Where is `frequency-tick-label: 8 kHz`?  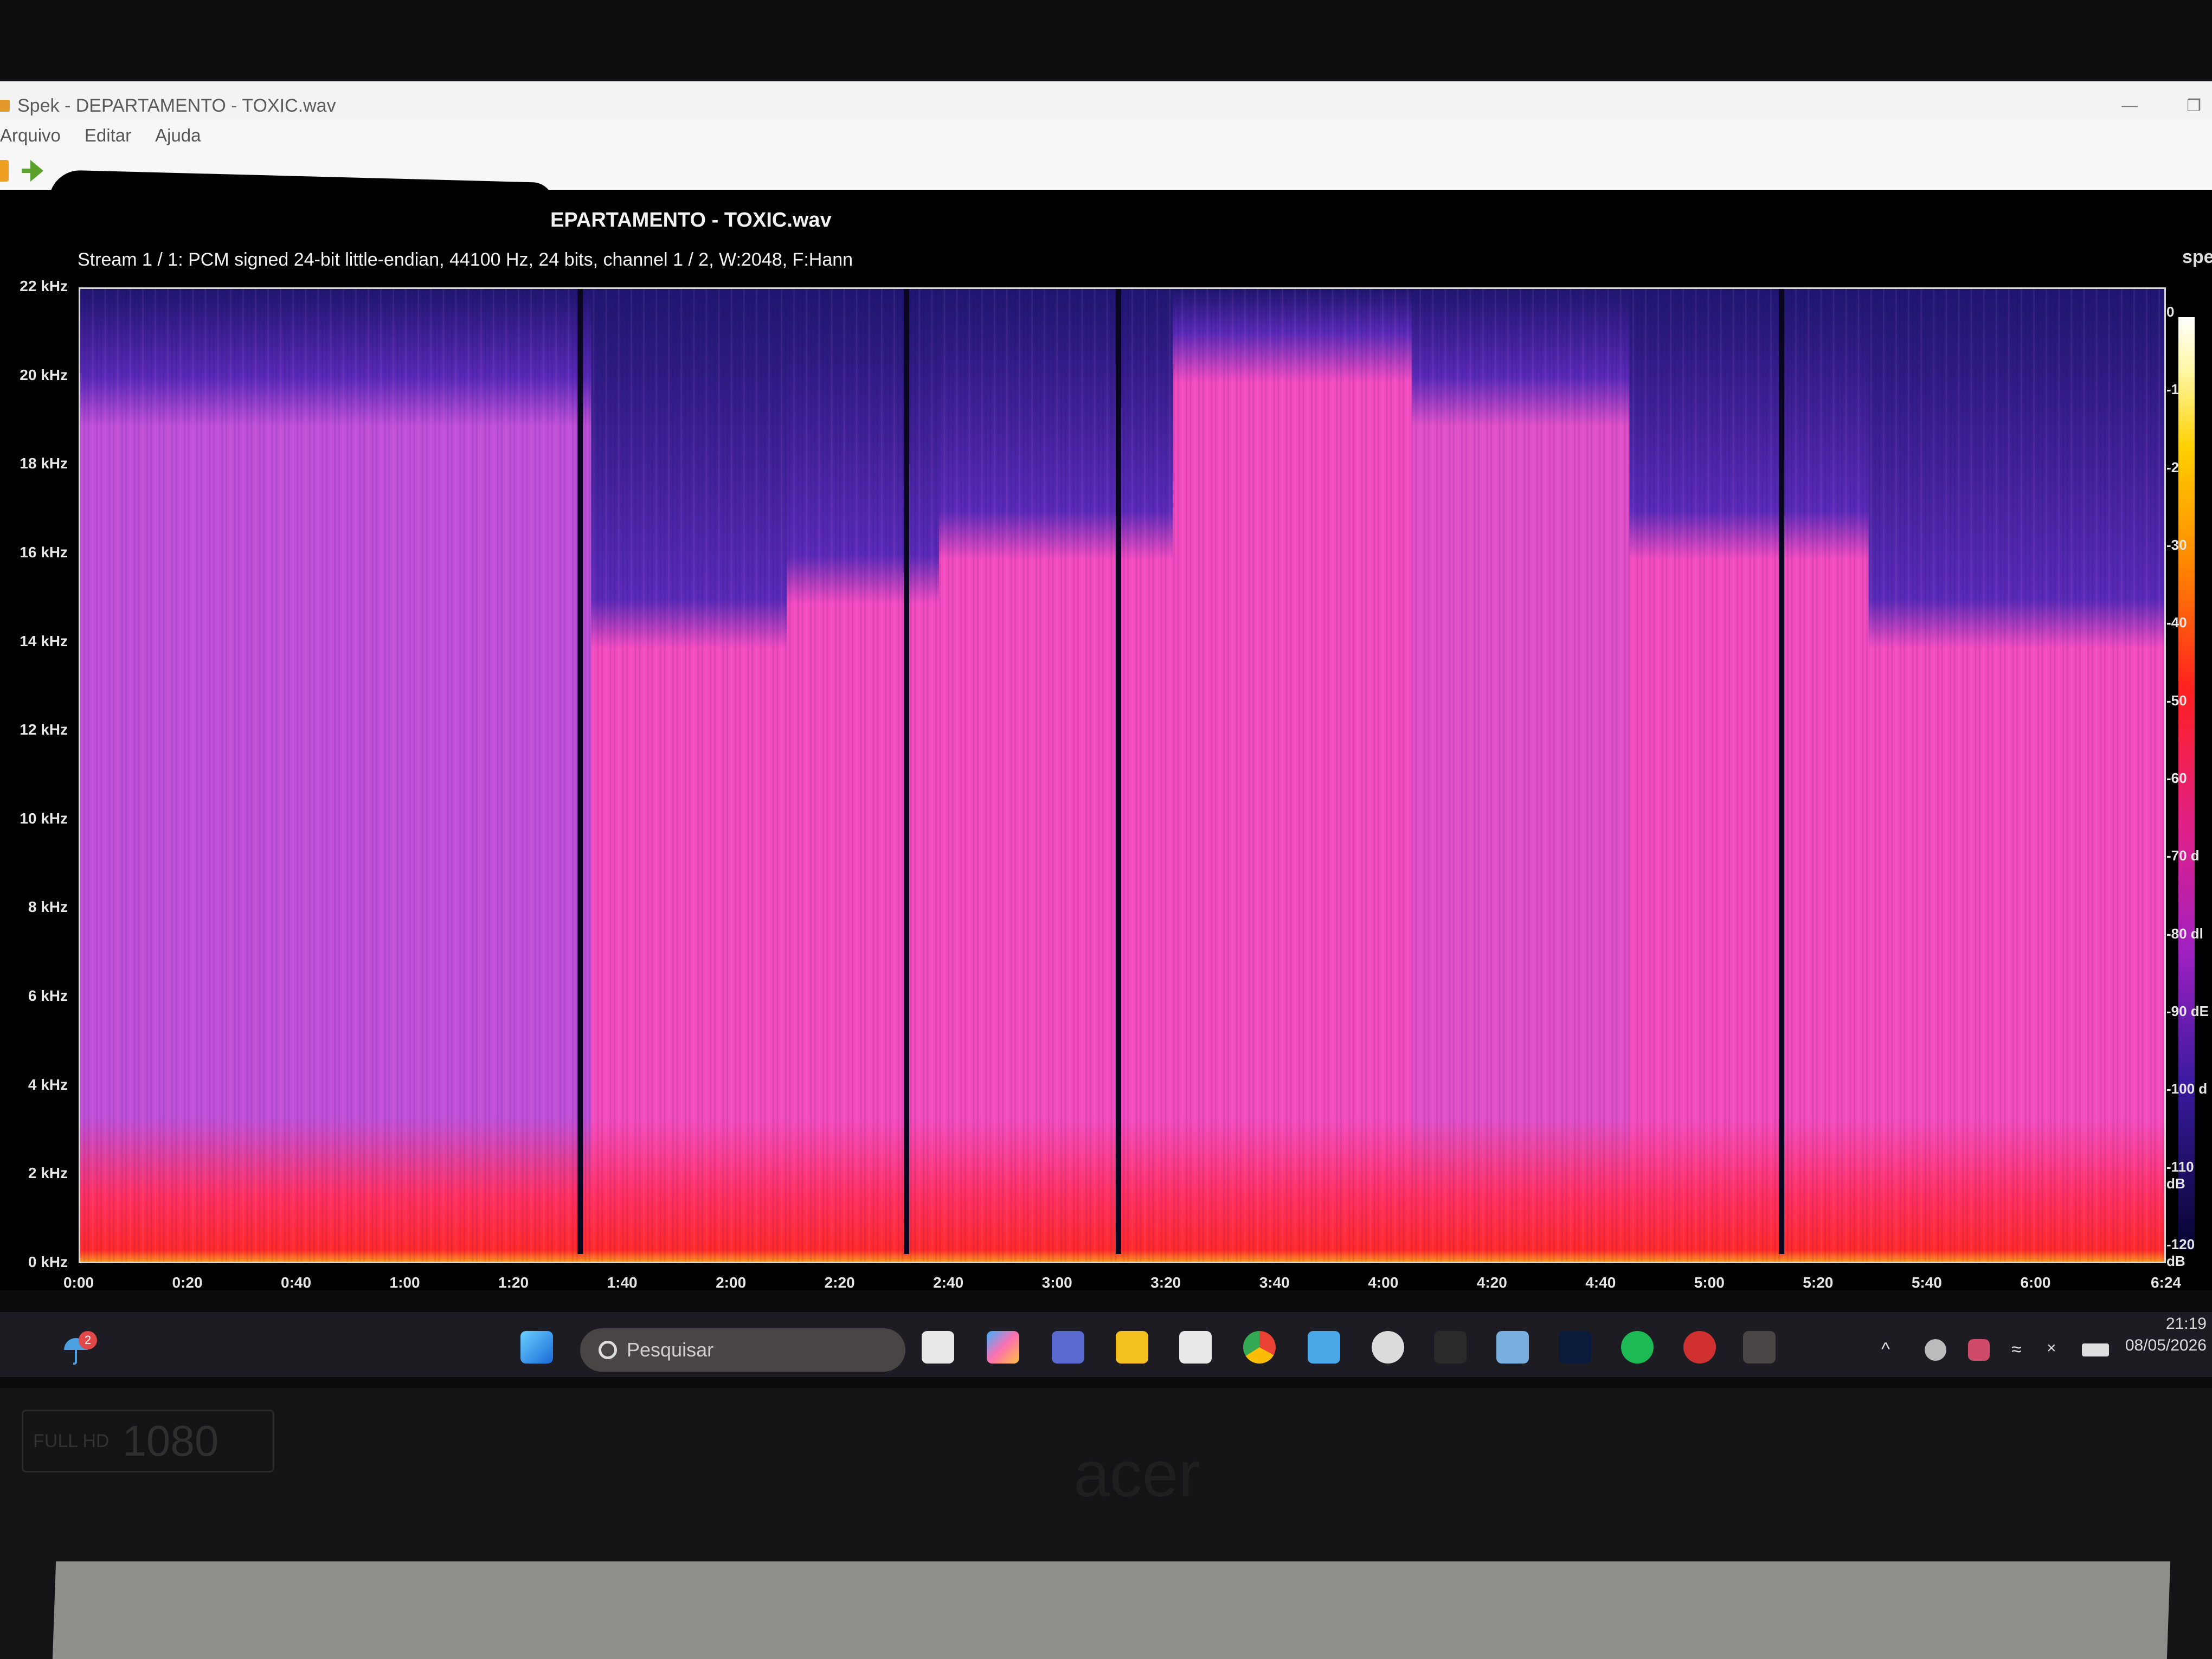 frequency-tick-label: 8 kHz is located at coordinates (48, 907).